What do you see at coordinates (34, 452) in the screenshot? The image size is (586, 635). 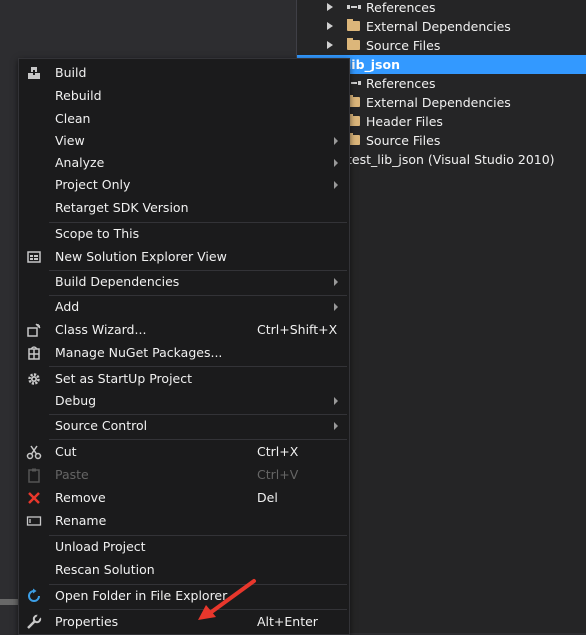 I see `scissors-icon` at bounding box center [34, 452].